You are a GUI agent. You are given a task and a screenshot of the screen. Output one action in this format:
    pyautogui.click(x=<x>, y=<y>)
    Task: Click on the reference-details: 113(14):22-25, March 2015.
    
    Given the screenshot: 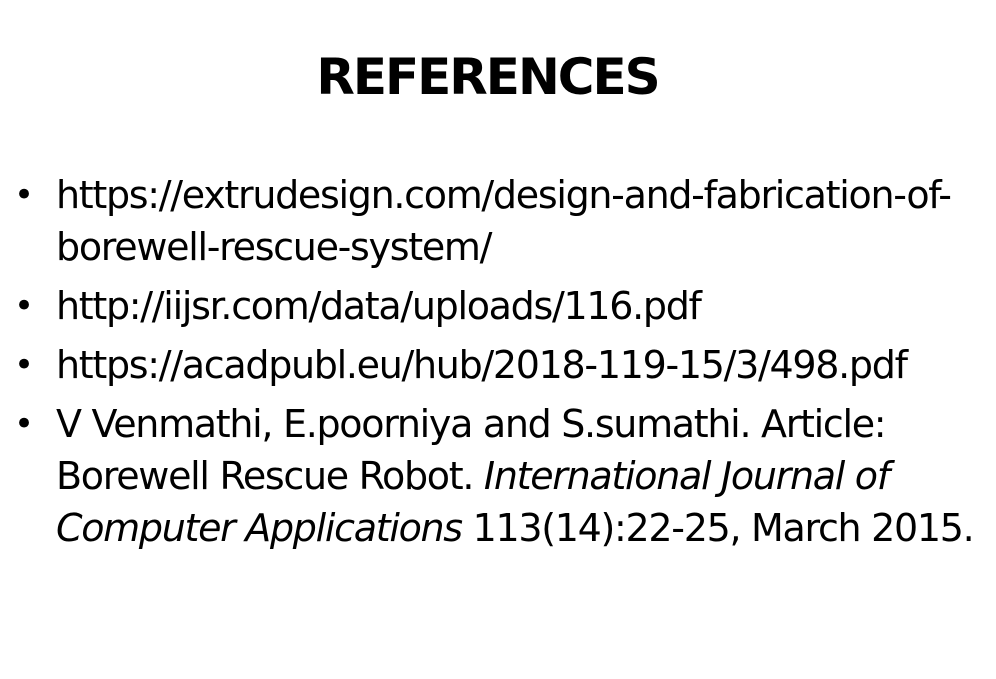 What is the action you would take?
    pyautogui.click(x=723, y=528)
    